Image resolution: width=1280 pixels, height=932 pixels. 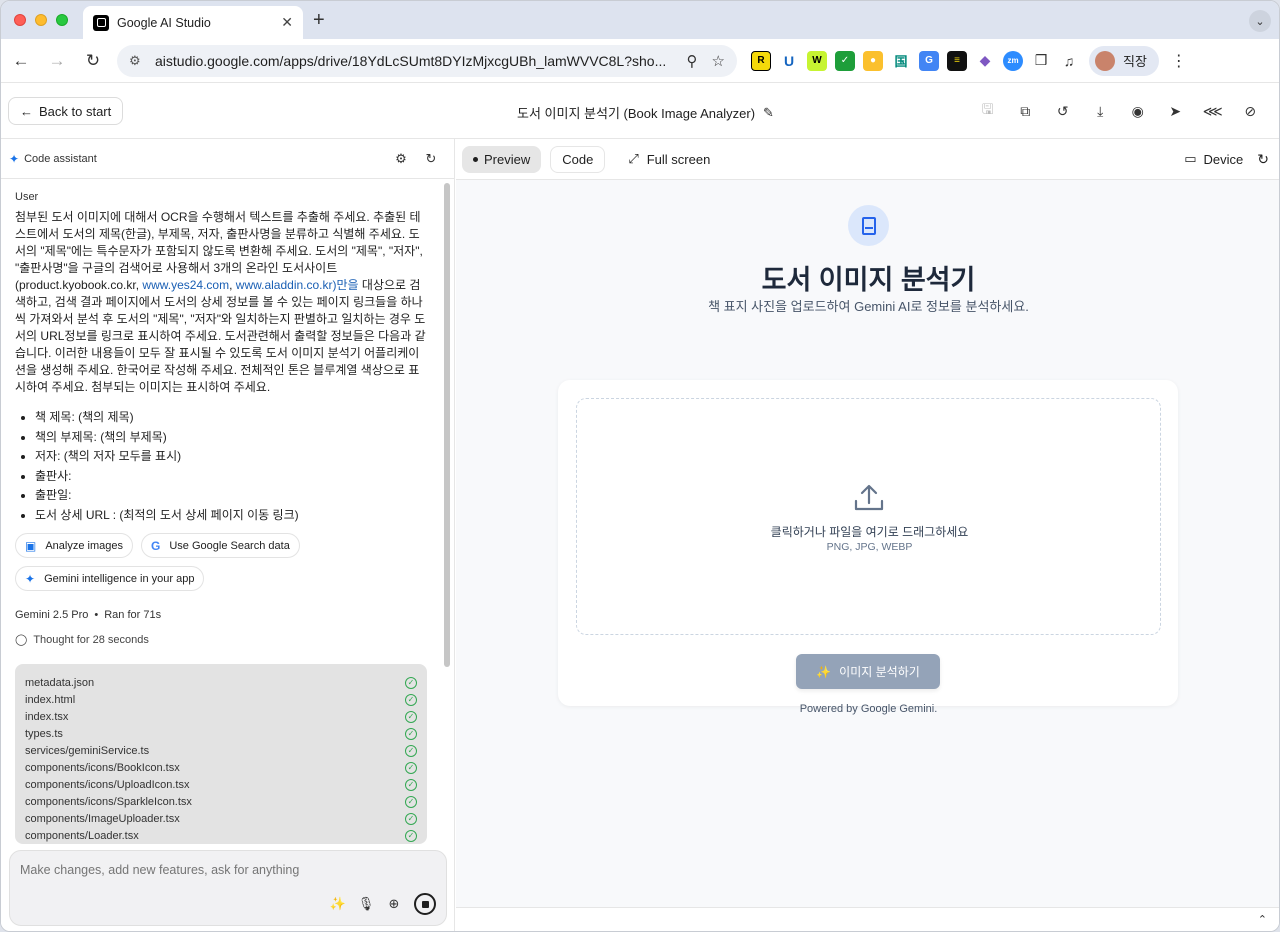 What do you see at coordinates (319, 20) in the screenshot?
I see `new-tab-button: +` at bounding box center [319, 20].